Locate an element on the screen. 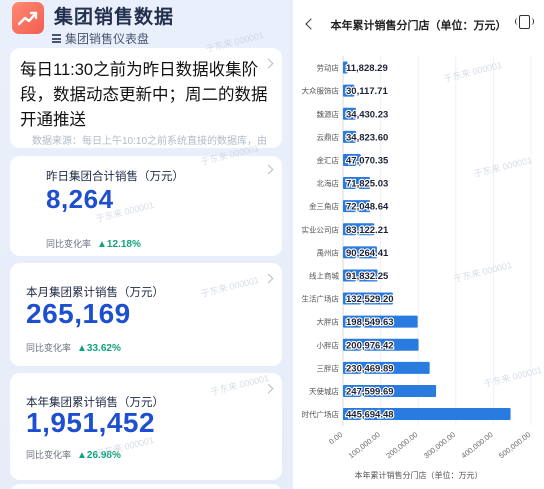  category-label: 劳动店 is located at coordinates (328, 68).